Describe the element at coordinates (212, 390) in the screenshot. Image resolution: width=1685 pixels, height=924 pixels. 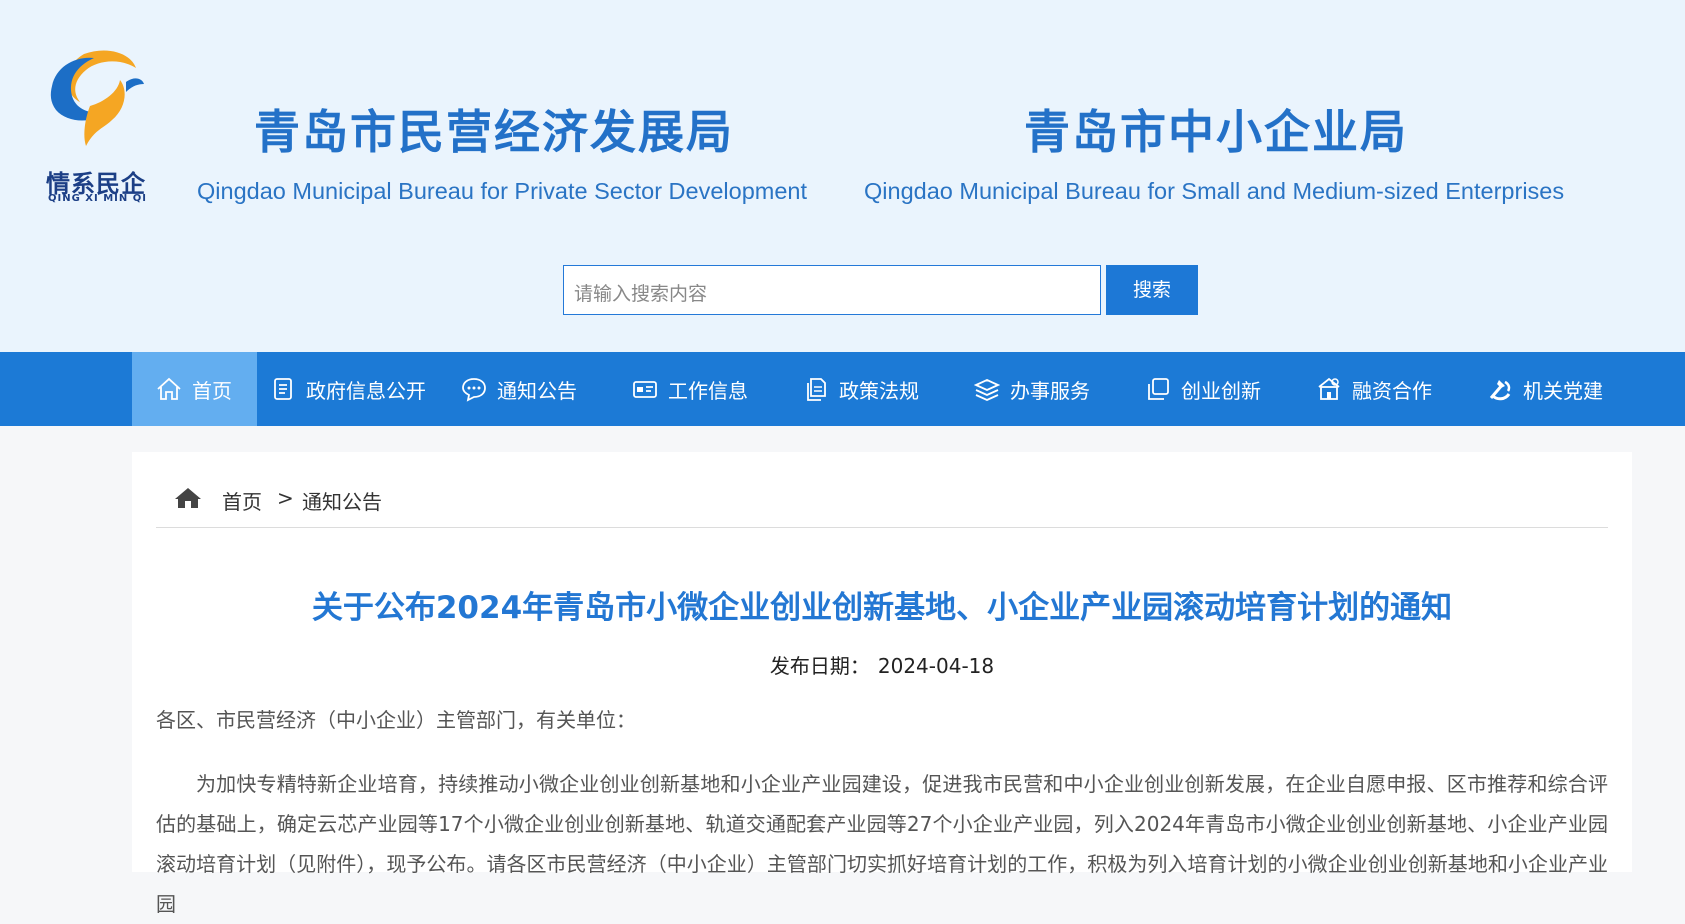
I see `nav-label: 首页` at that location.